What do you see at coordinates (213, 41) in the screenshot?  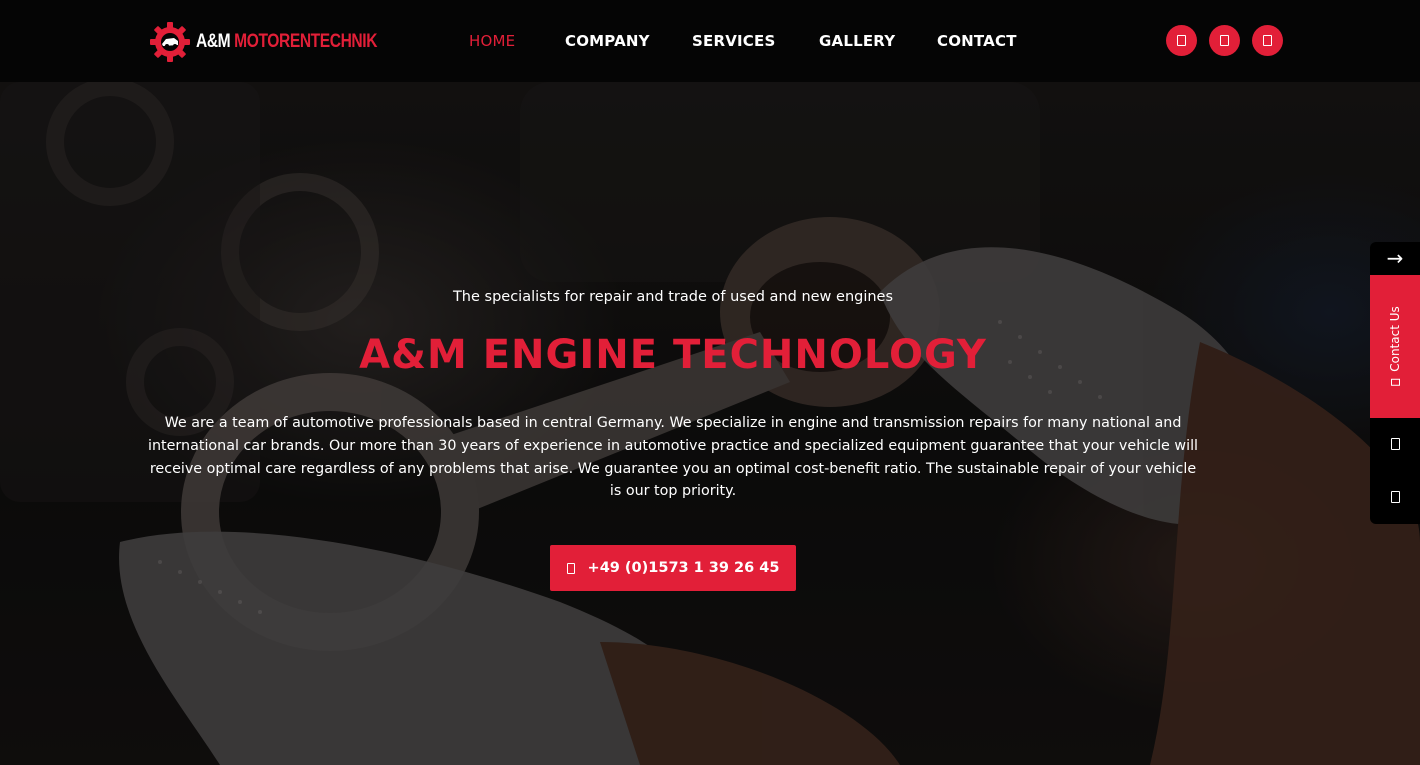 I see `logo-text-part1: A&M` at bounding box center [213, 41].